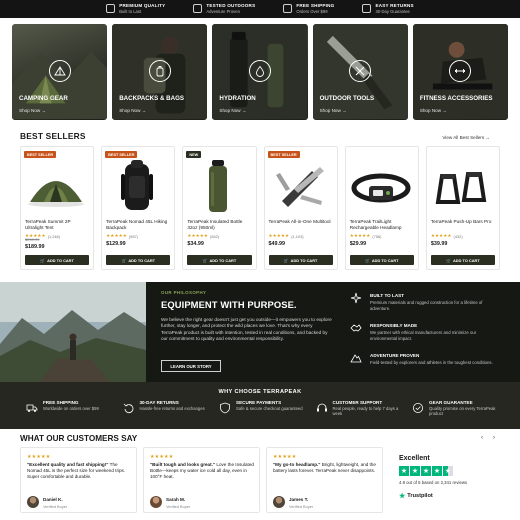  Describe the element at coordinates (299, 499) in the screenshot. I see `reviewer-name: James T.` at that location.